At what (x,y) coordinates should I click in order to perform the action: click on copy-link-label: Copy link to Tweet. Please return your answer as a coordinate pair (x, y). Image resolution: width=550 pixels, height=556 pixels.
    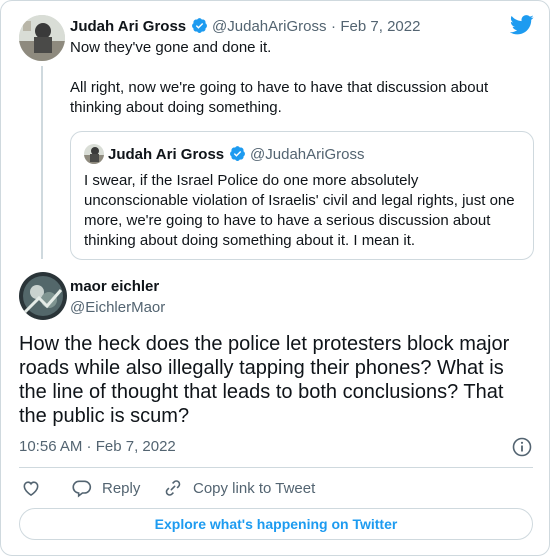
    Looking at the image, I should click on (254, 488).